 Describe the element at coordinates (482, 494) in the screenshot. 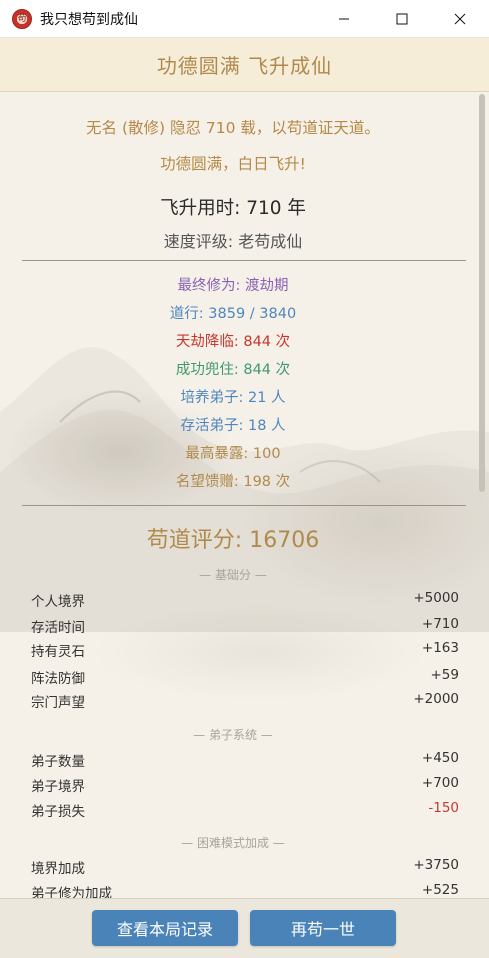

I see `scrollbar` at that location.